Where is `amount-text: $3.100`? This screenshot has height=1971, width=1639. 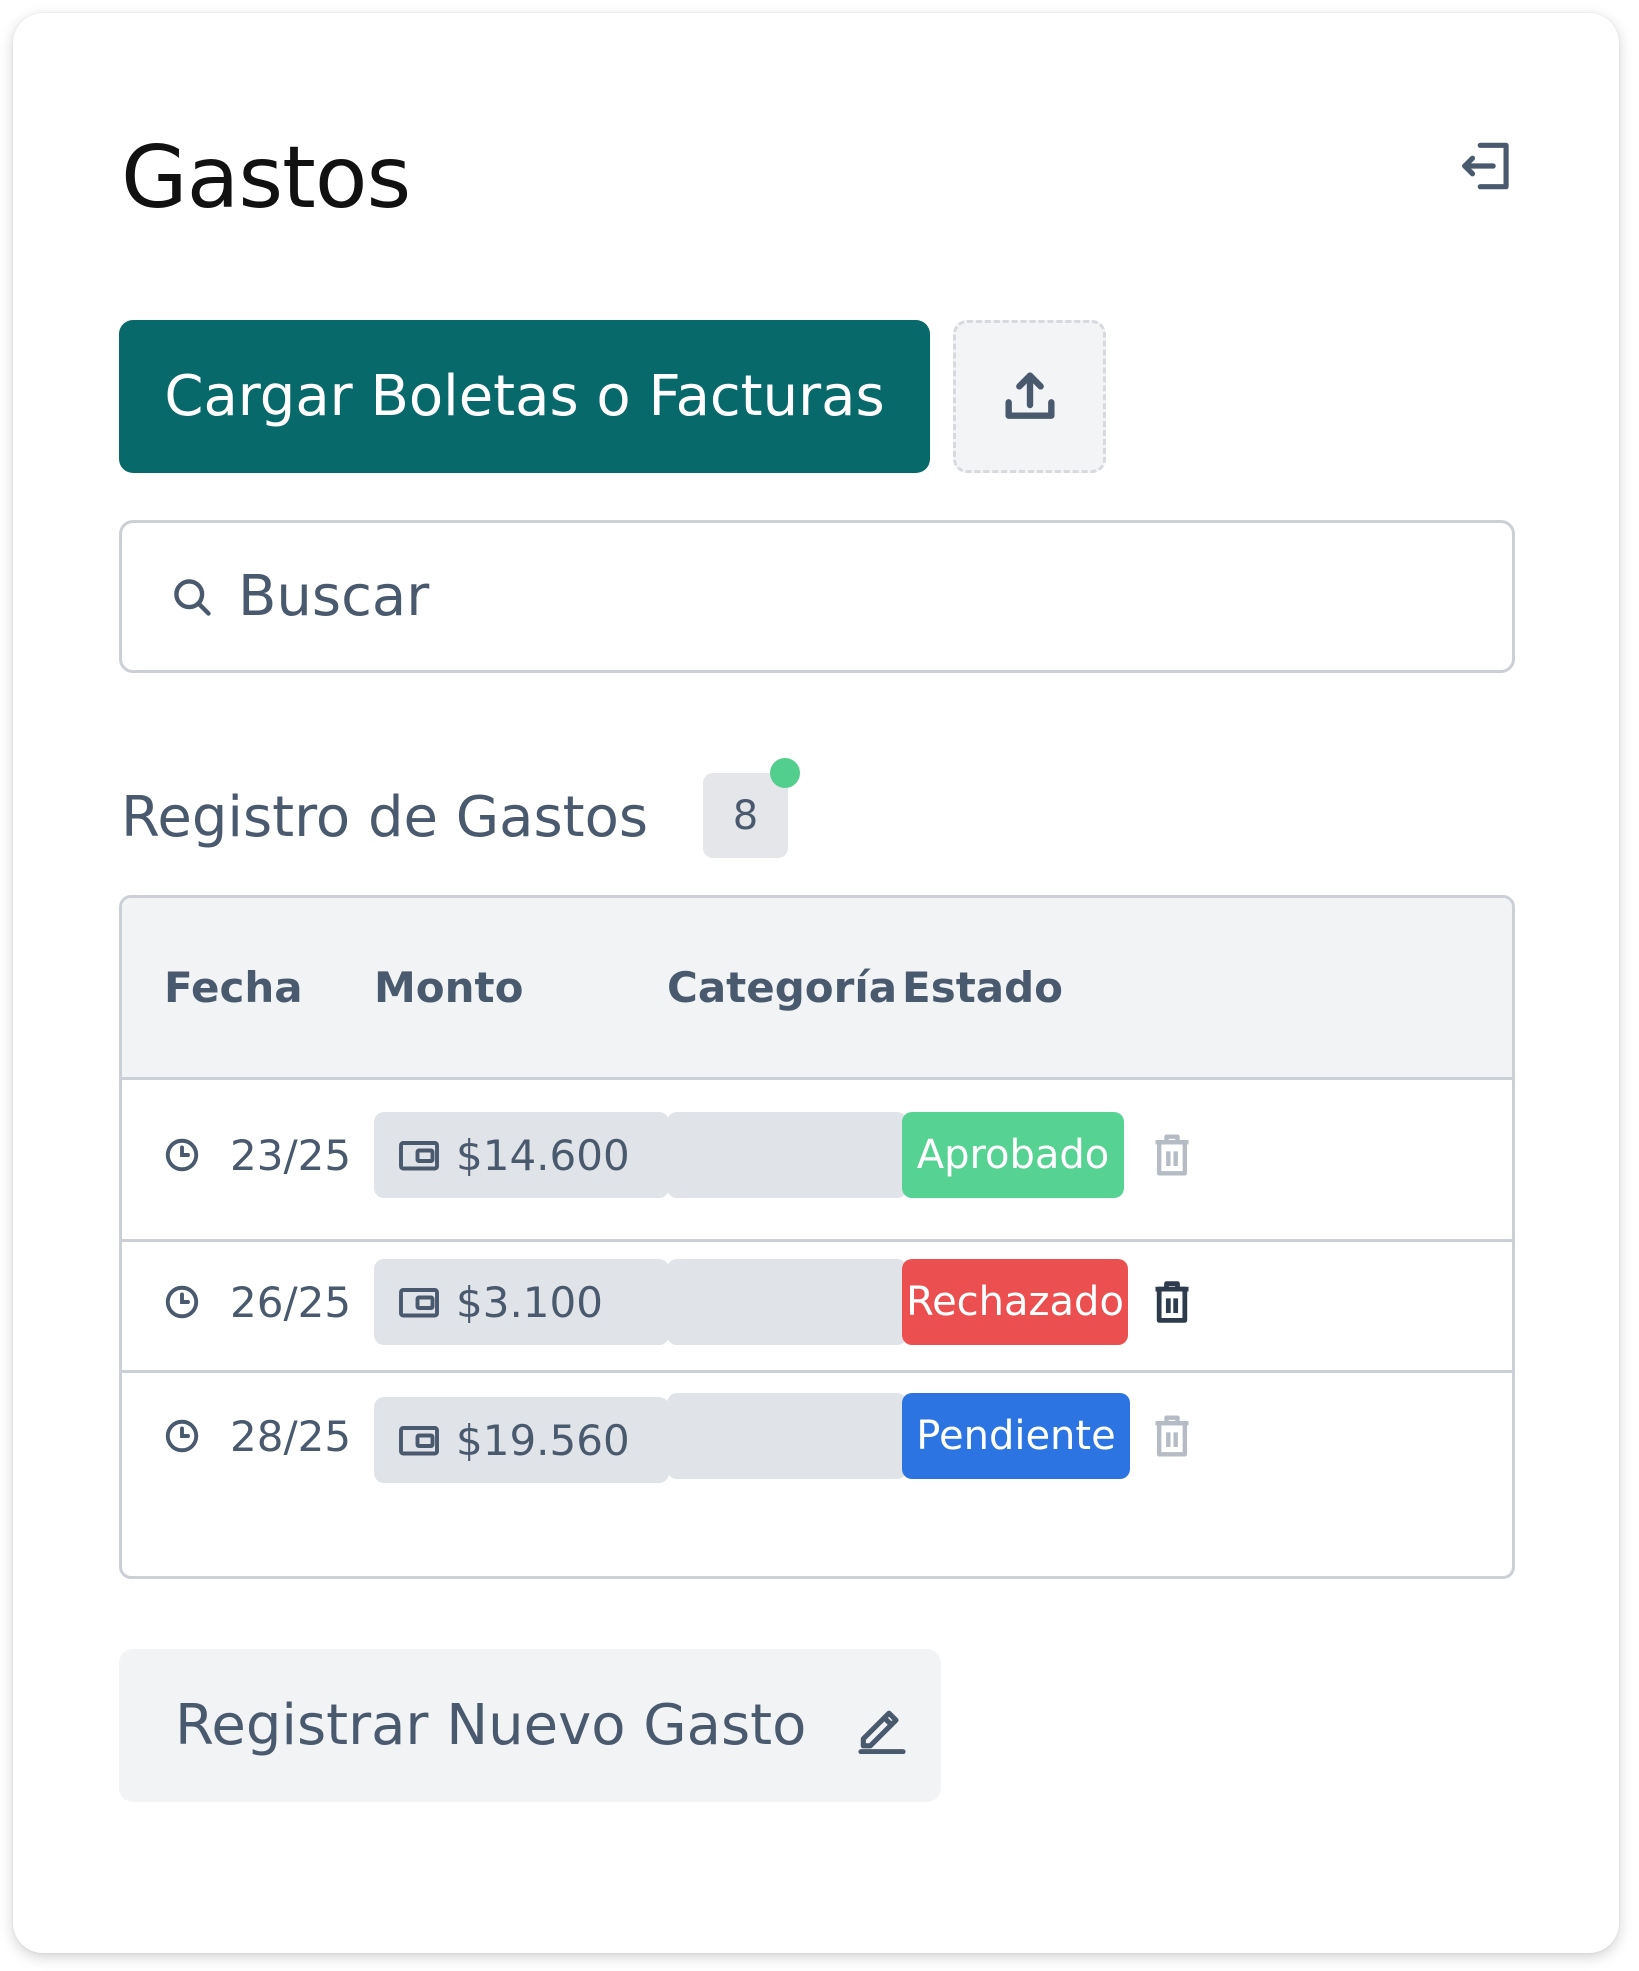 amount-text: $3.100 is located at coordinates (529, 1302).